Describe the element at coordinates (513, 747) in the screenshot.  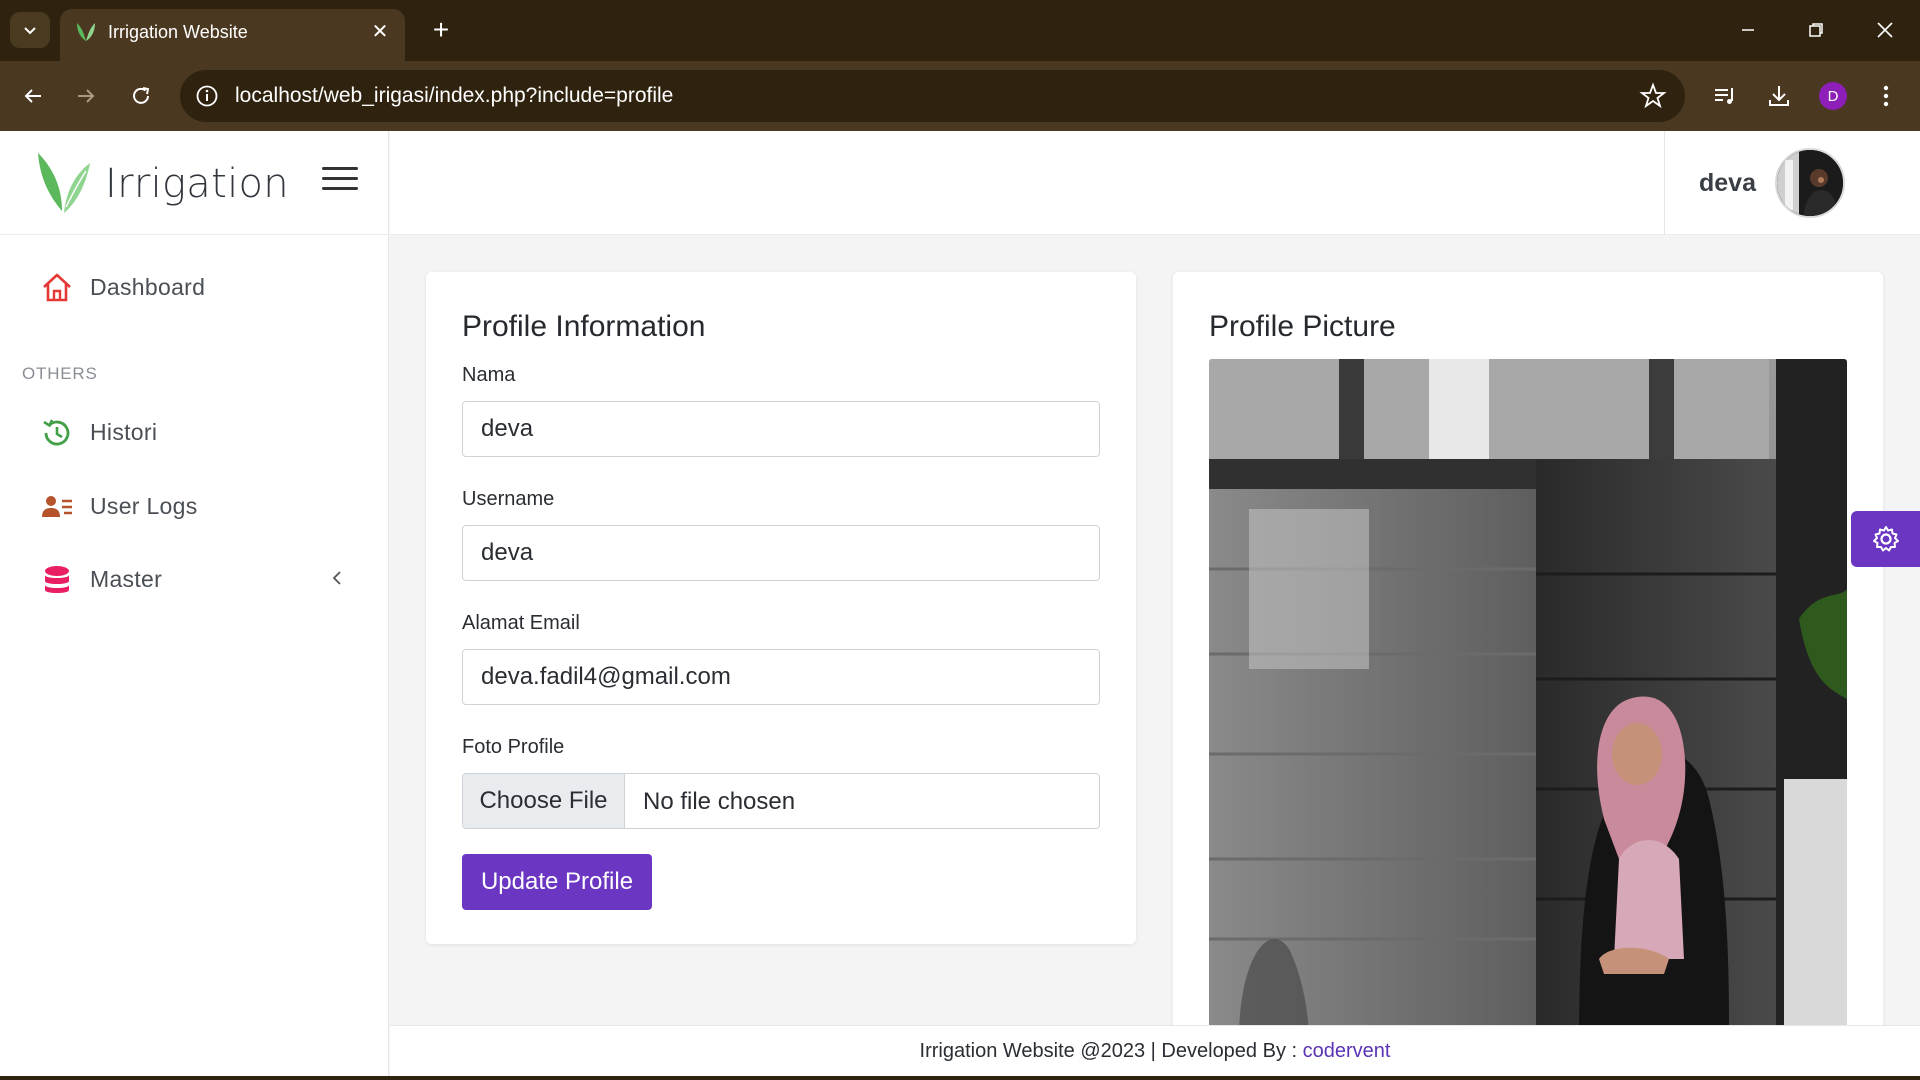
I see `foto-profile-label: Foto Profile` at that location.